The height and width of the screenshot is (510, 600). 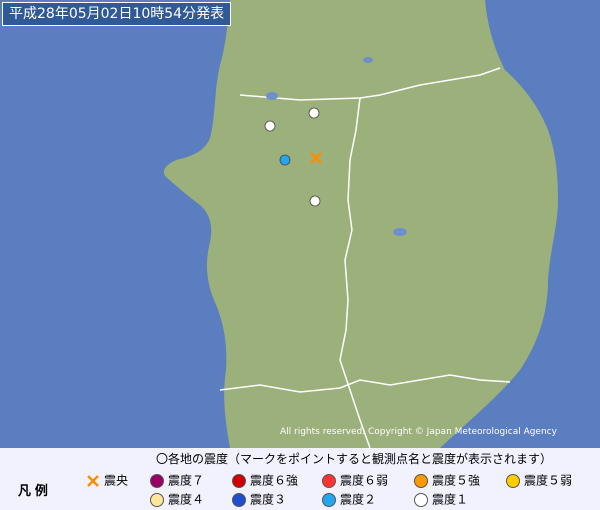 I want to click on legend-item-intensity-5-upper: 震度５強, so click(x=447, y=480).